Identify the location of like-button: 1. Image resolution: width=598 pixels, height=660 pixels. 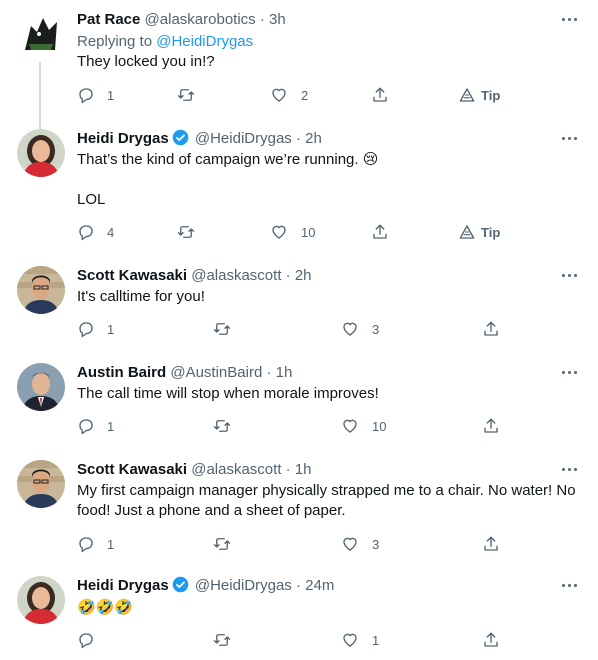
(359, 640).